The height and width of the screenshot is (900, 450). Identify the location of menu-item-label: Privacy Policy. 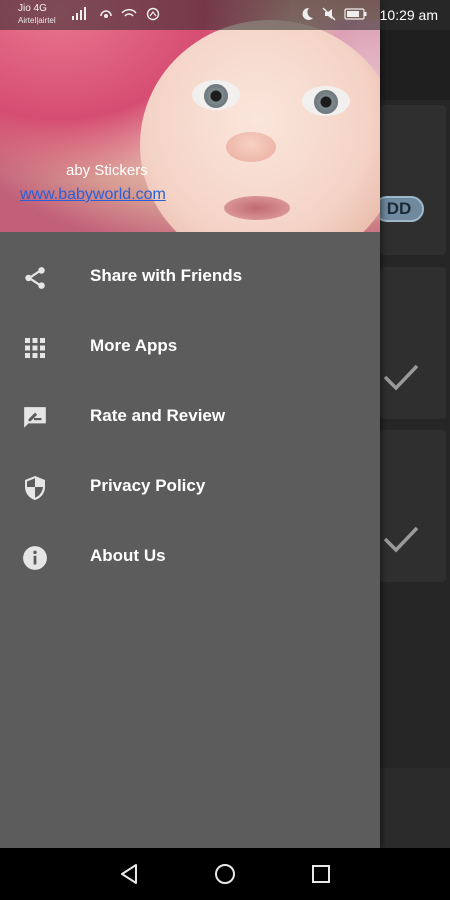
(148, 485).